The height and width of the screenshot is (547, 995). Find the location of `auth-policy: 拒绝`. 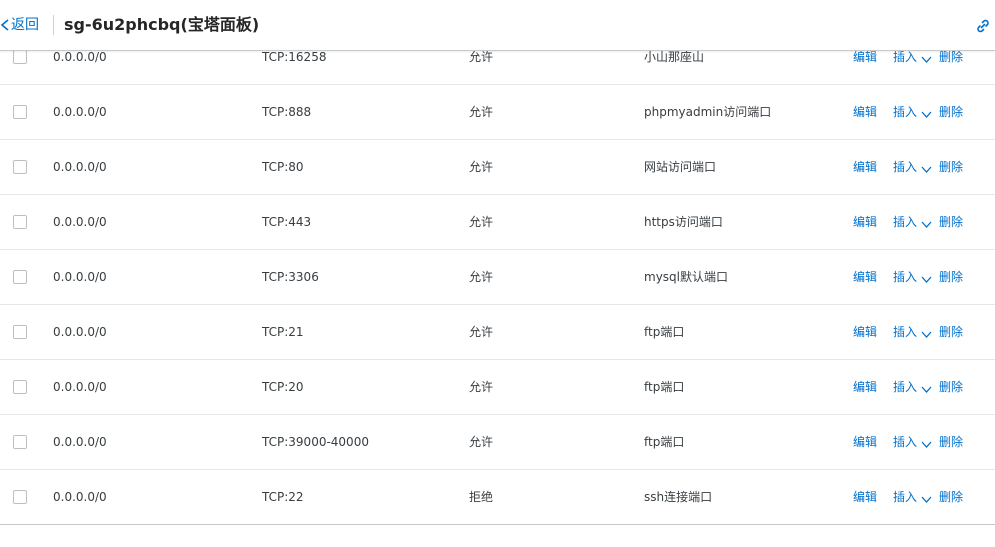

auth-policy: 拒绝 is located at coordinates (481, 497).